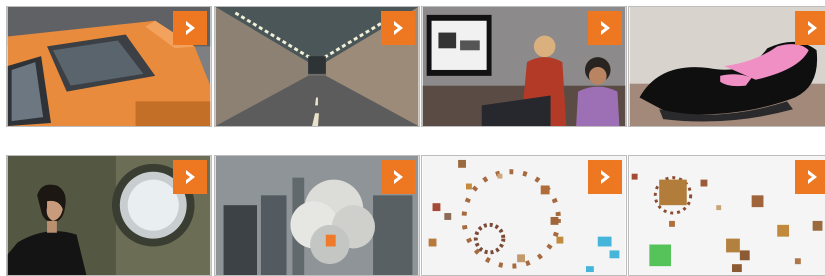  I want to click on woman-by-porthole-thumbnail, so click(109, 215).